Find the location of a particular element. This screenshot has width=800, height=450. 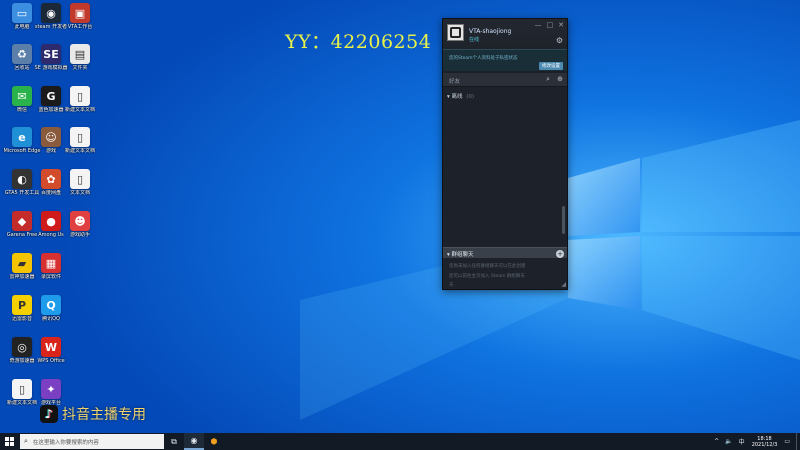

steam-taskbar-icon: ◉ is located at coordinates (194, 441).